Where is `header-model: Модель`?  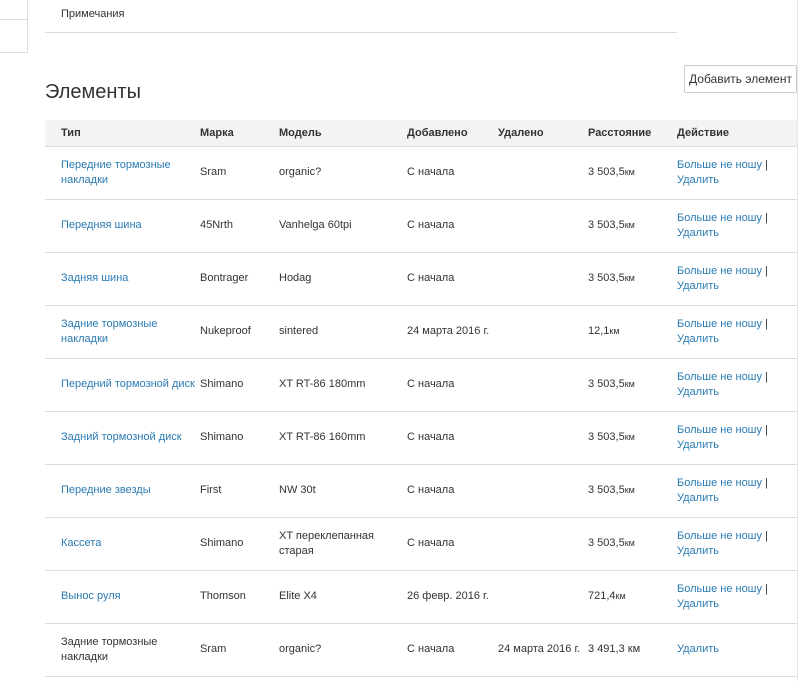 header-model: Модель is located at coordinates (343, 133).